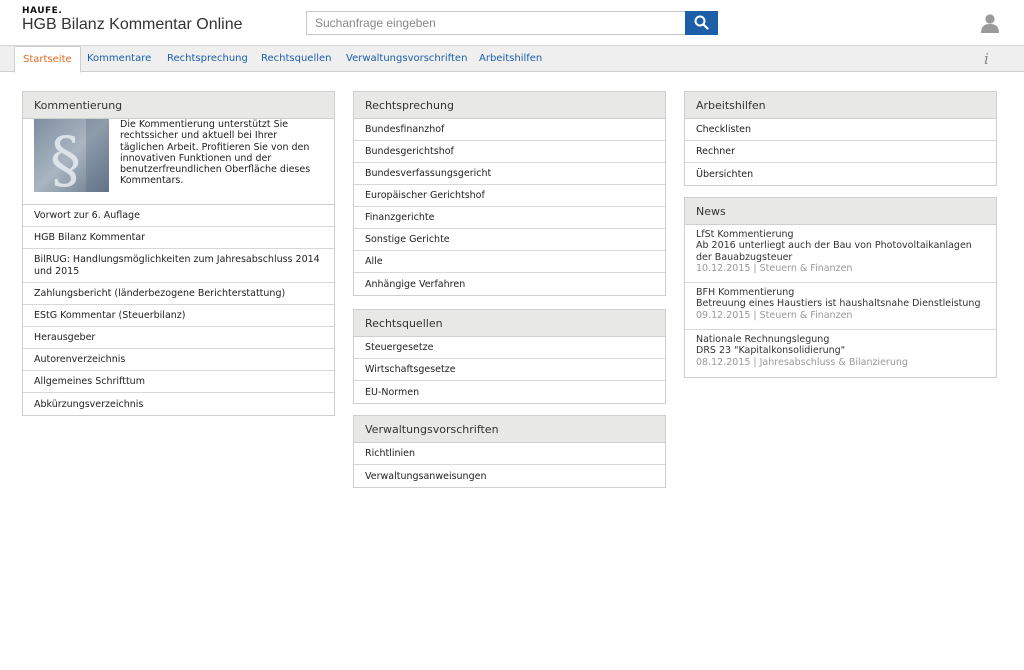 The width and height of the screenshot is (1024, 670). I want to click on paragraph-image: §, so click(71, 155).